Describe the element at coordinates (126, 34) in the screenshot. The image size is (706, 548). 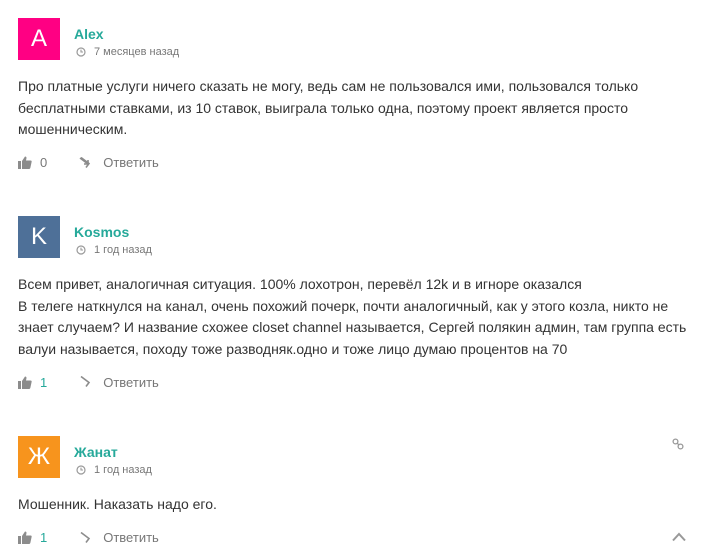
I see `author-name: Alex` at that location.